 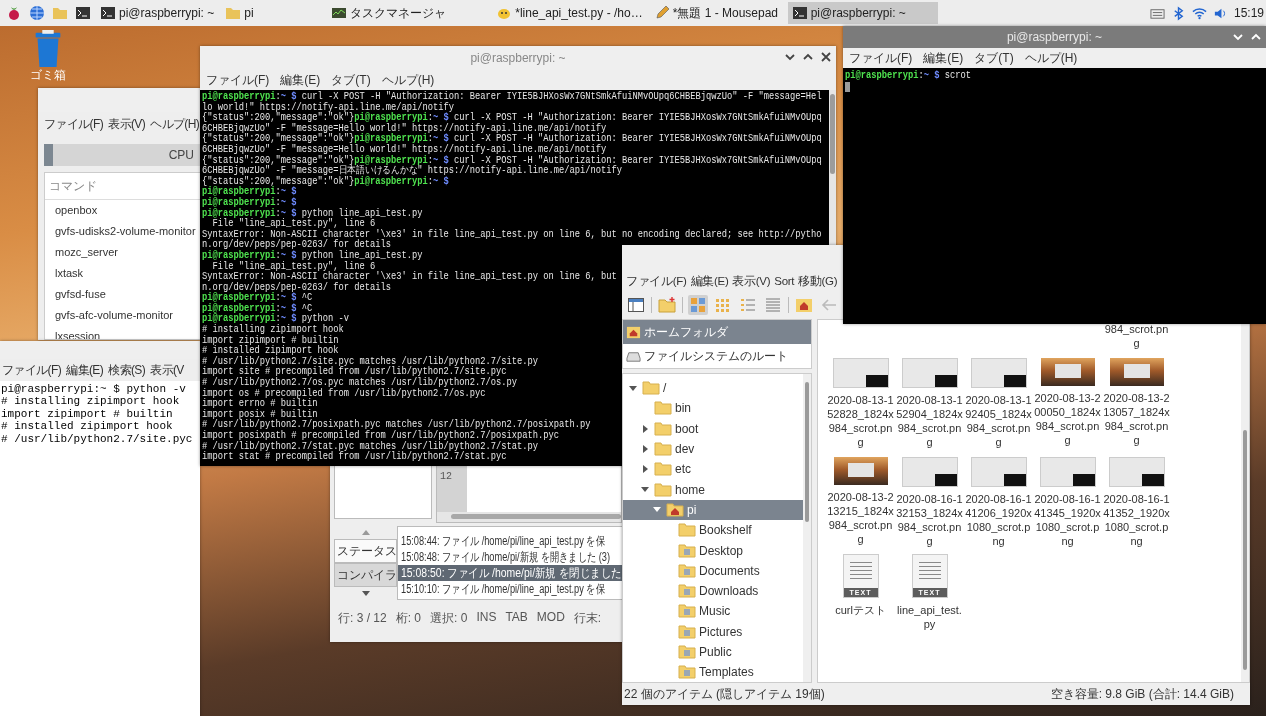 What do you see at coordinates (713, 611) in the screenshot?
I see `tree-item: Music` at bounding box center [713, 611].